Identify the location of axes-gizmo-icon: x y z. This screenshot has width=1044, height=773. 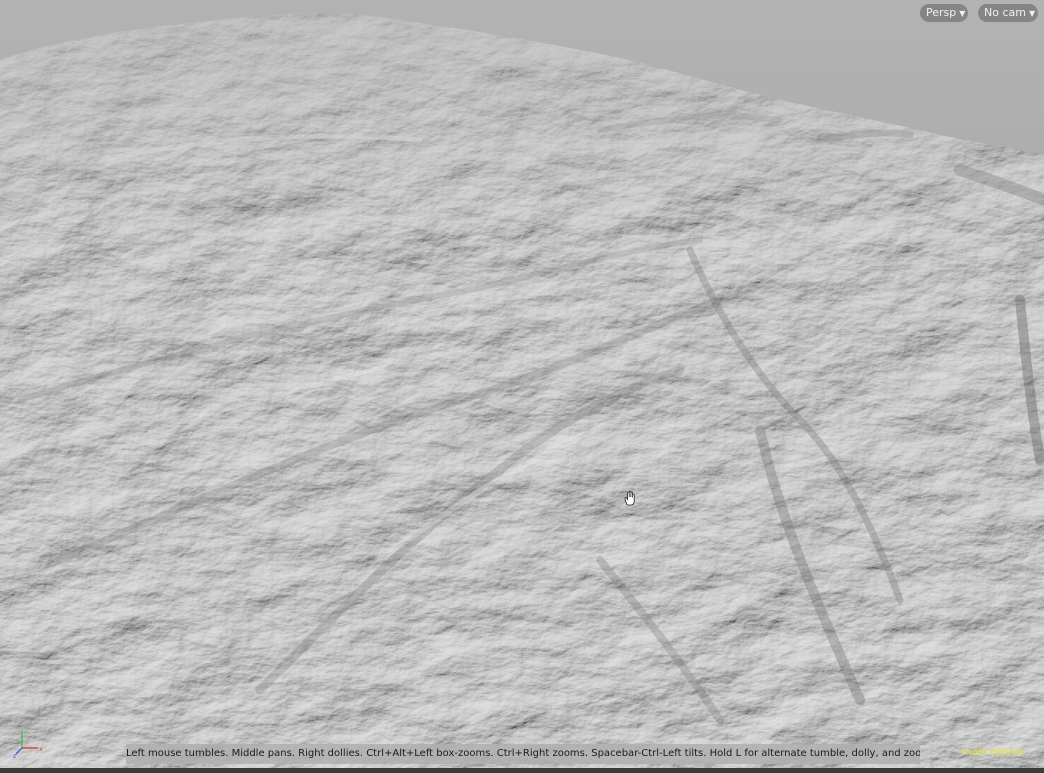
(28, 744).